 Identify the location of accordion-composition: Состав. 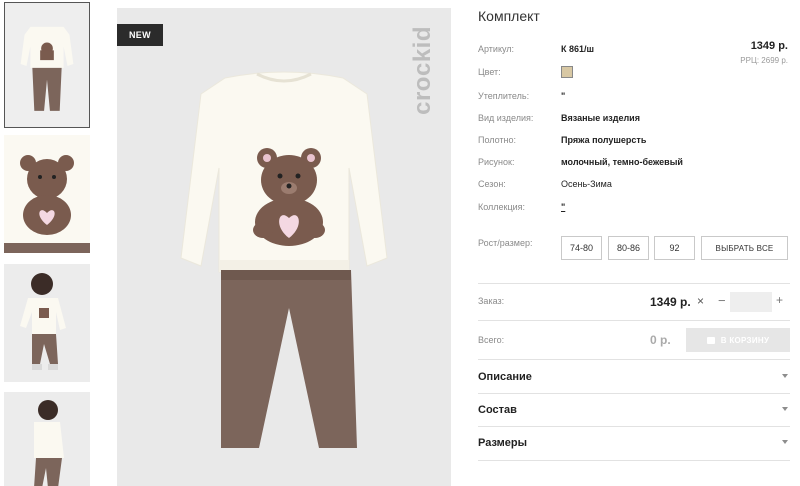
(634, 414).